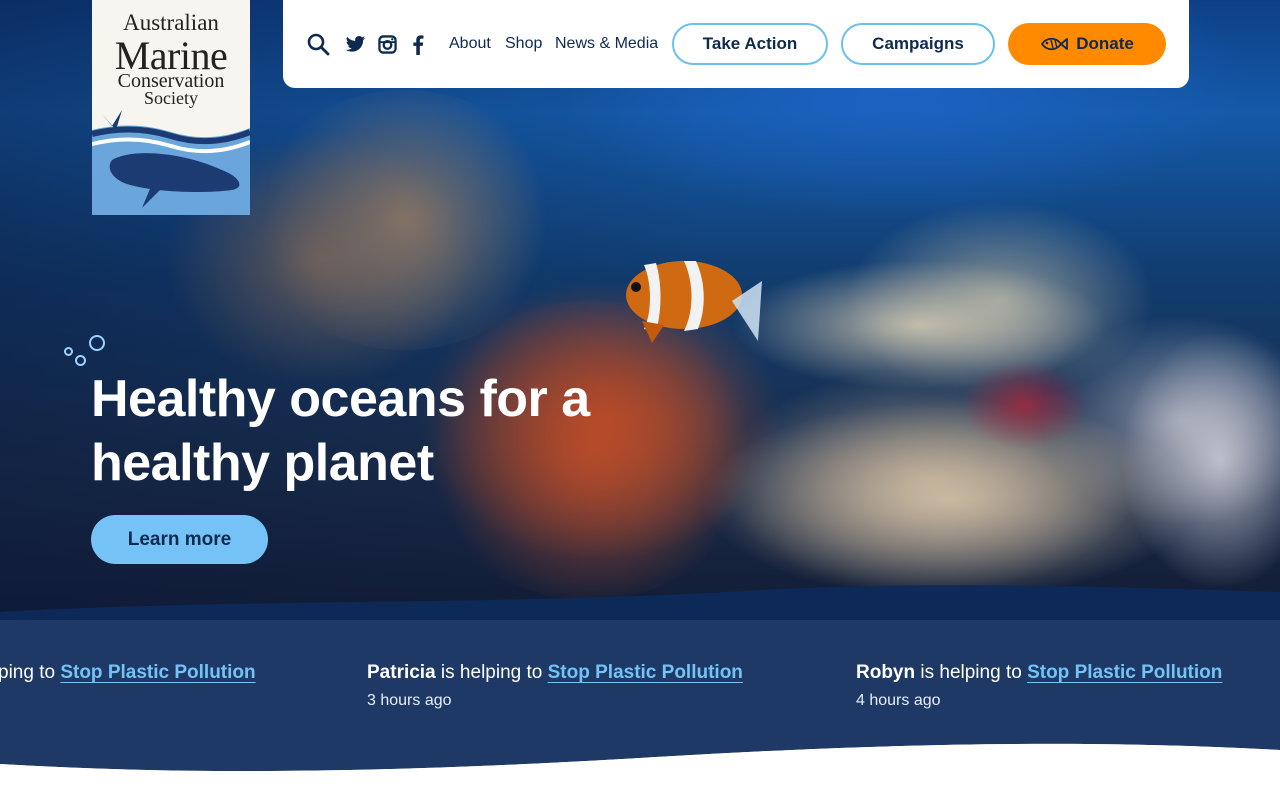 This screenshot has height=800, width=1280. I want to click on donate-label: Donate, so click(1105, 43).